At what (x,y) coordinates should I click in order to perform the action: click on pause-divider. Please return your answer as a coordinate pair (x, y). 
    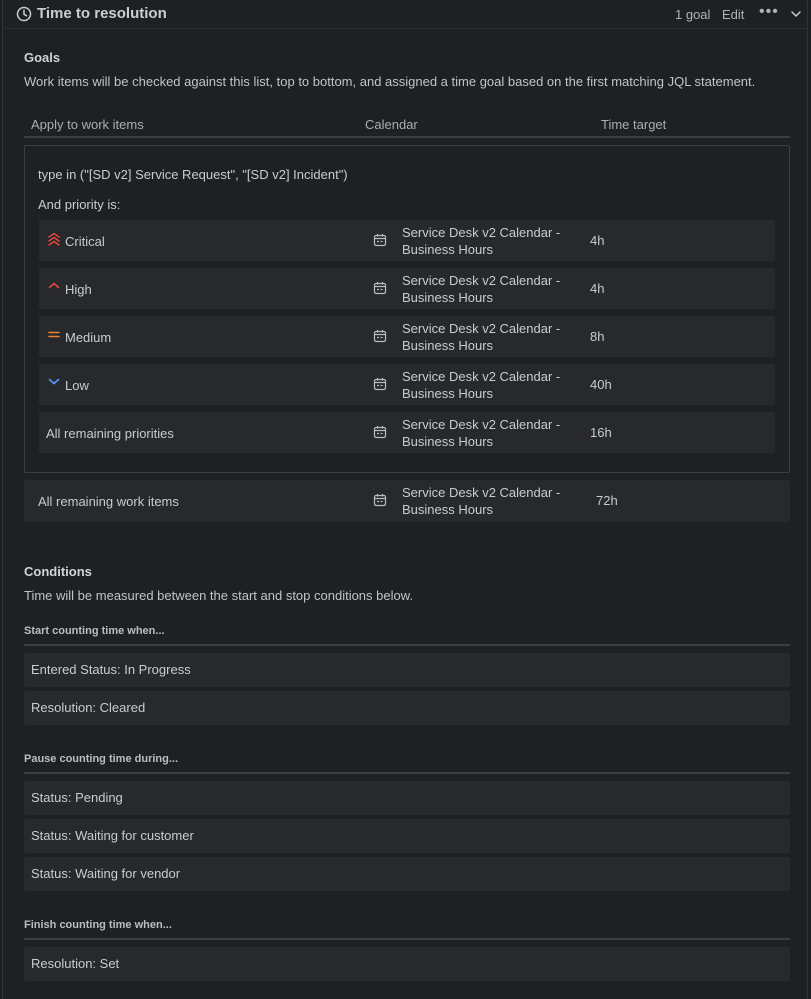
    Looking at the image, I should click on (407, 773).